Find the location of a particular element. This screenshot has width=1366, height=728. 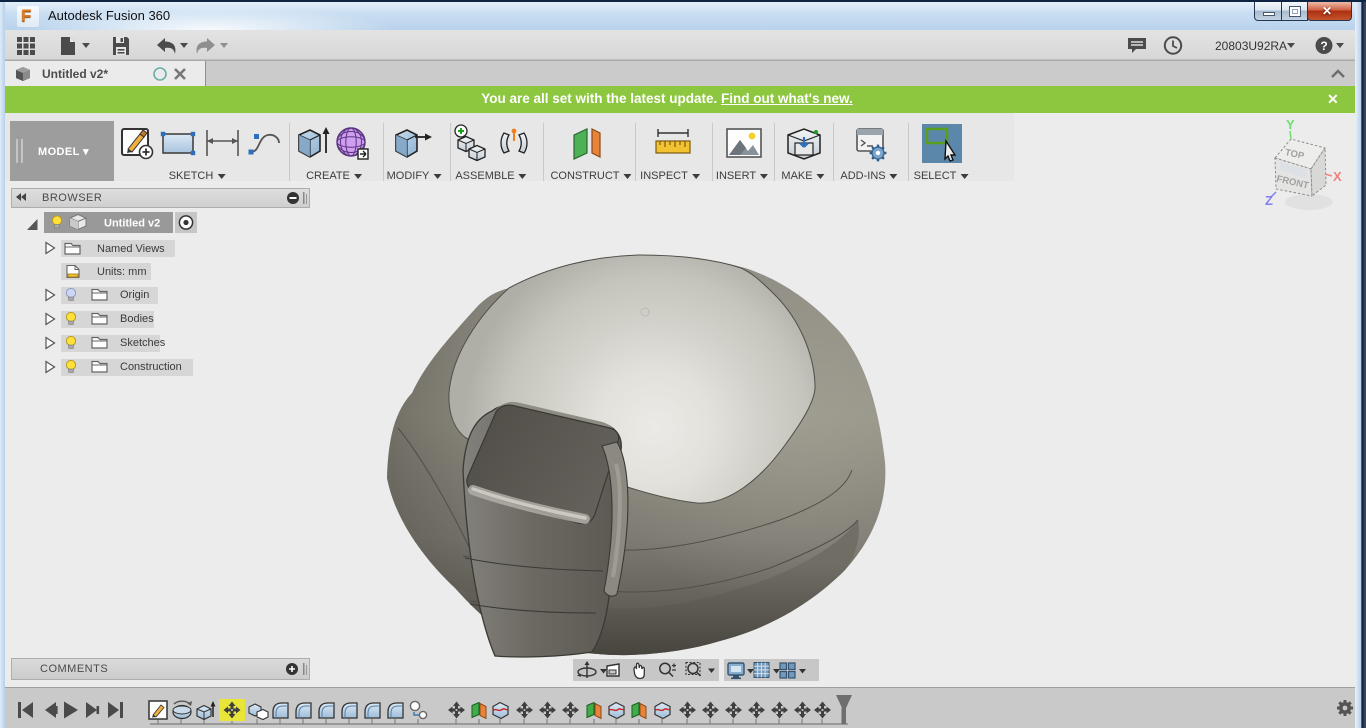

svg-text: Named Views is located at coordinates (131, 249).